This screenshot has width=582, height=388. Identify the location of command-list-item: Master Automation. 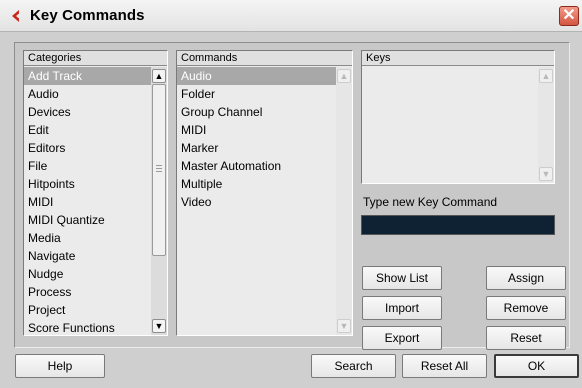
(256, 166).